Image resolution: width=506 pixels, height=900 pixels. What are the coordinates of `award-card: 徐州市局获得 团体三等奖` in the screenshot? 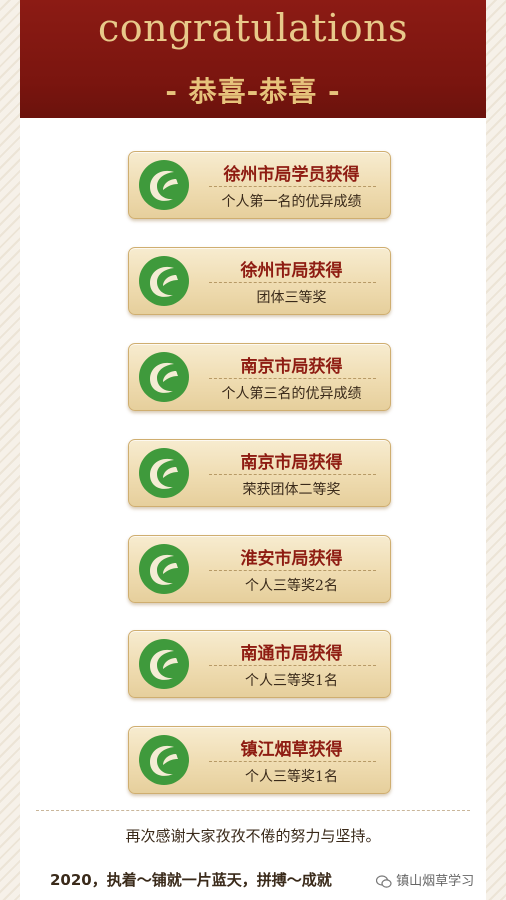 It's located at (259, 281).